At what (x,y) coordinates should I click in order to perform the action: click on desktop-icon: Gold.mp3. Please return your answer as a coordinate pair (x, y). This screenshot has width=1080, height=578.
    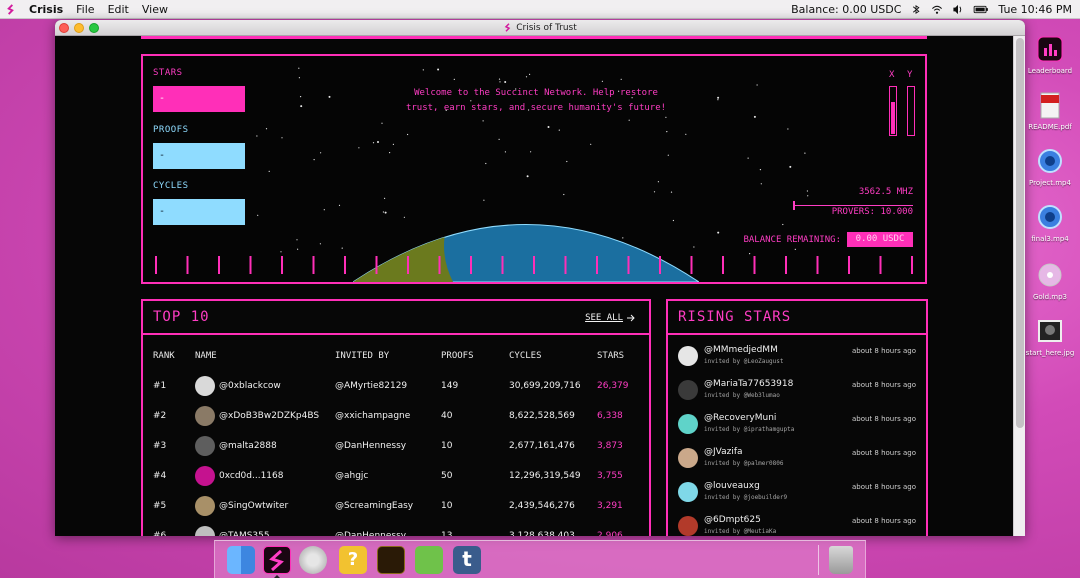
    Looking at the image, I should click on (1050, 281).